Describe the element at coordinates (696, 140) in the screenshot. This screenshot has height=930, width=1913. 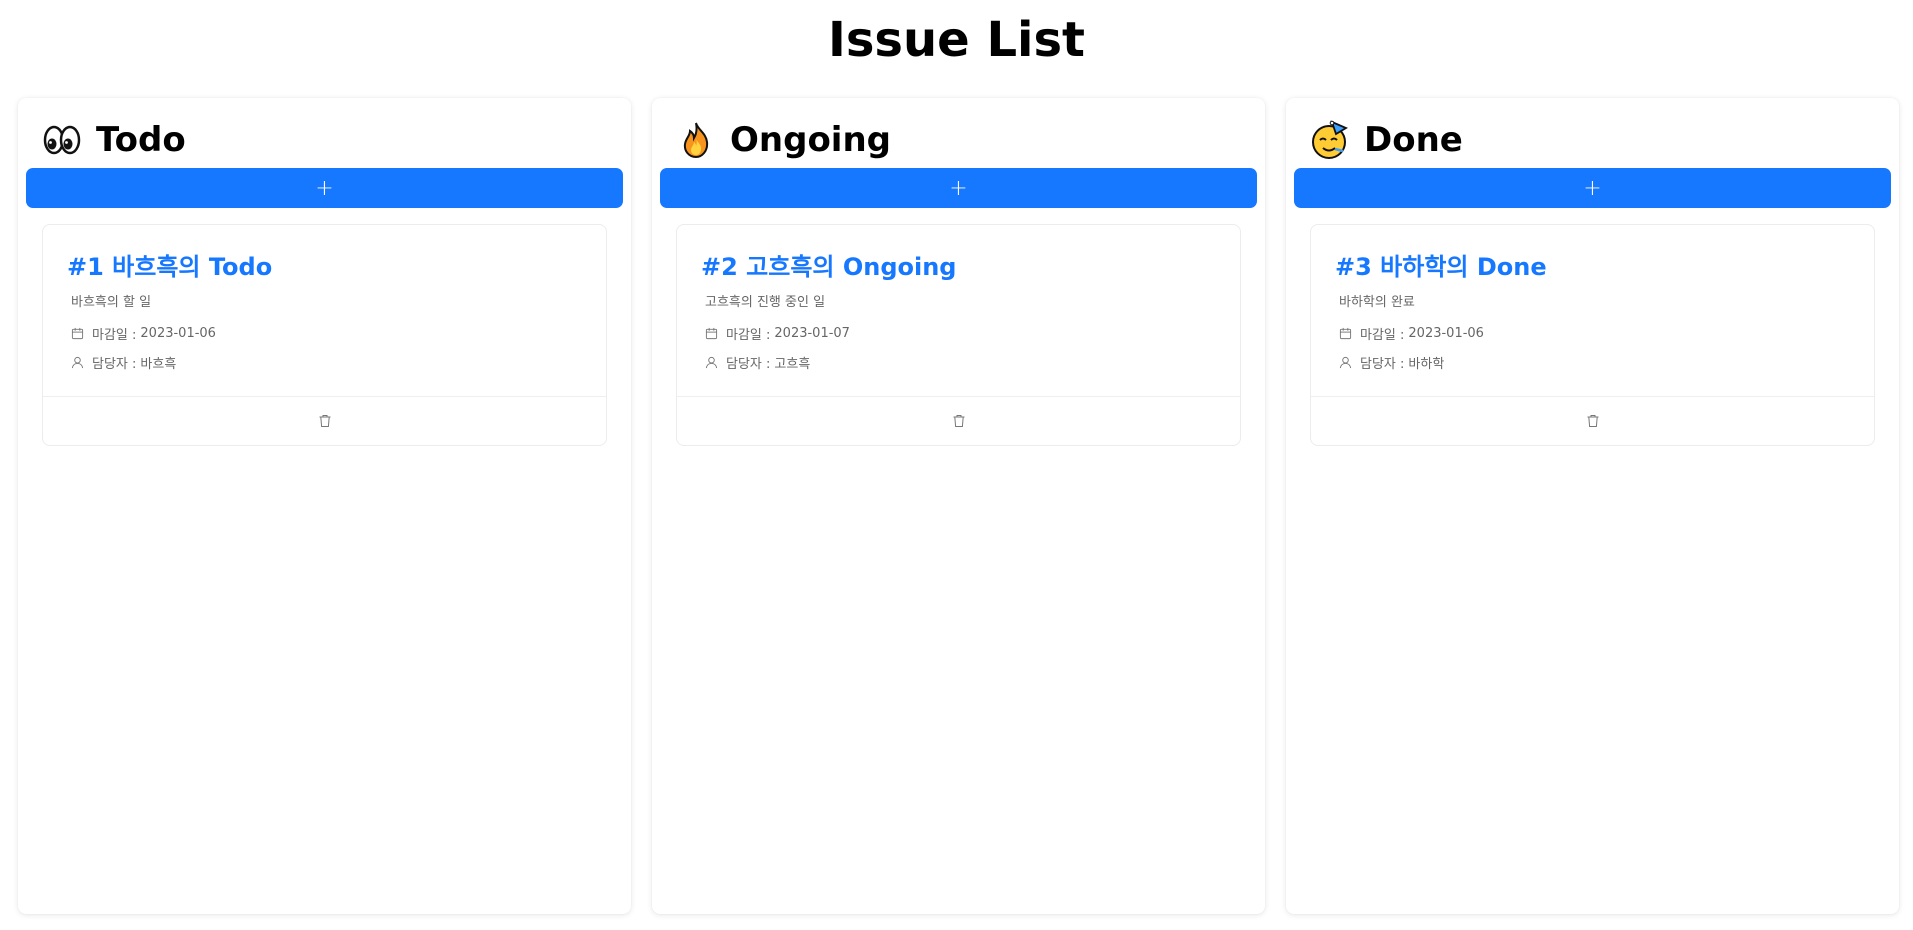
I see `fire-icon` at that location.